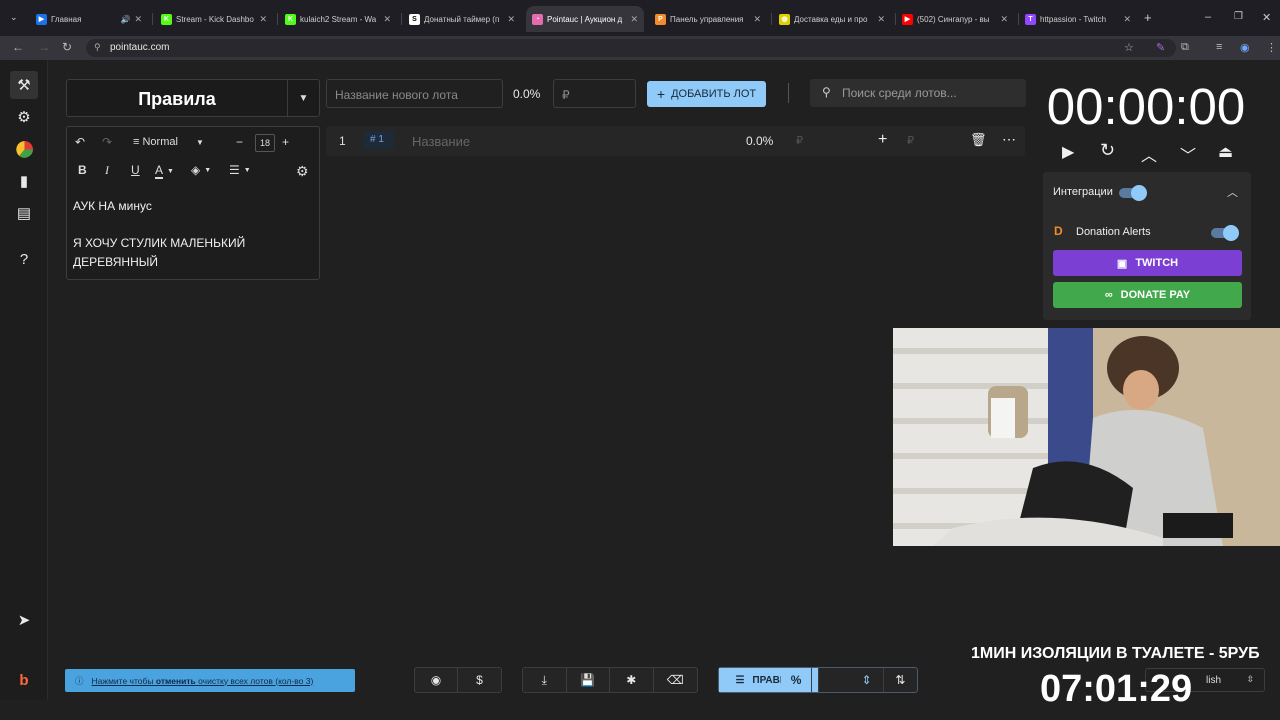 Image resolution: width=1280 pixels, height=720 pixels. What do you see at coordinates (239, 142) in the screenshot?
I see `font-size-decrease-icon: −` at bounding box center [239, 142].